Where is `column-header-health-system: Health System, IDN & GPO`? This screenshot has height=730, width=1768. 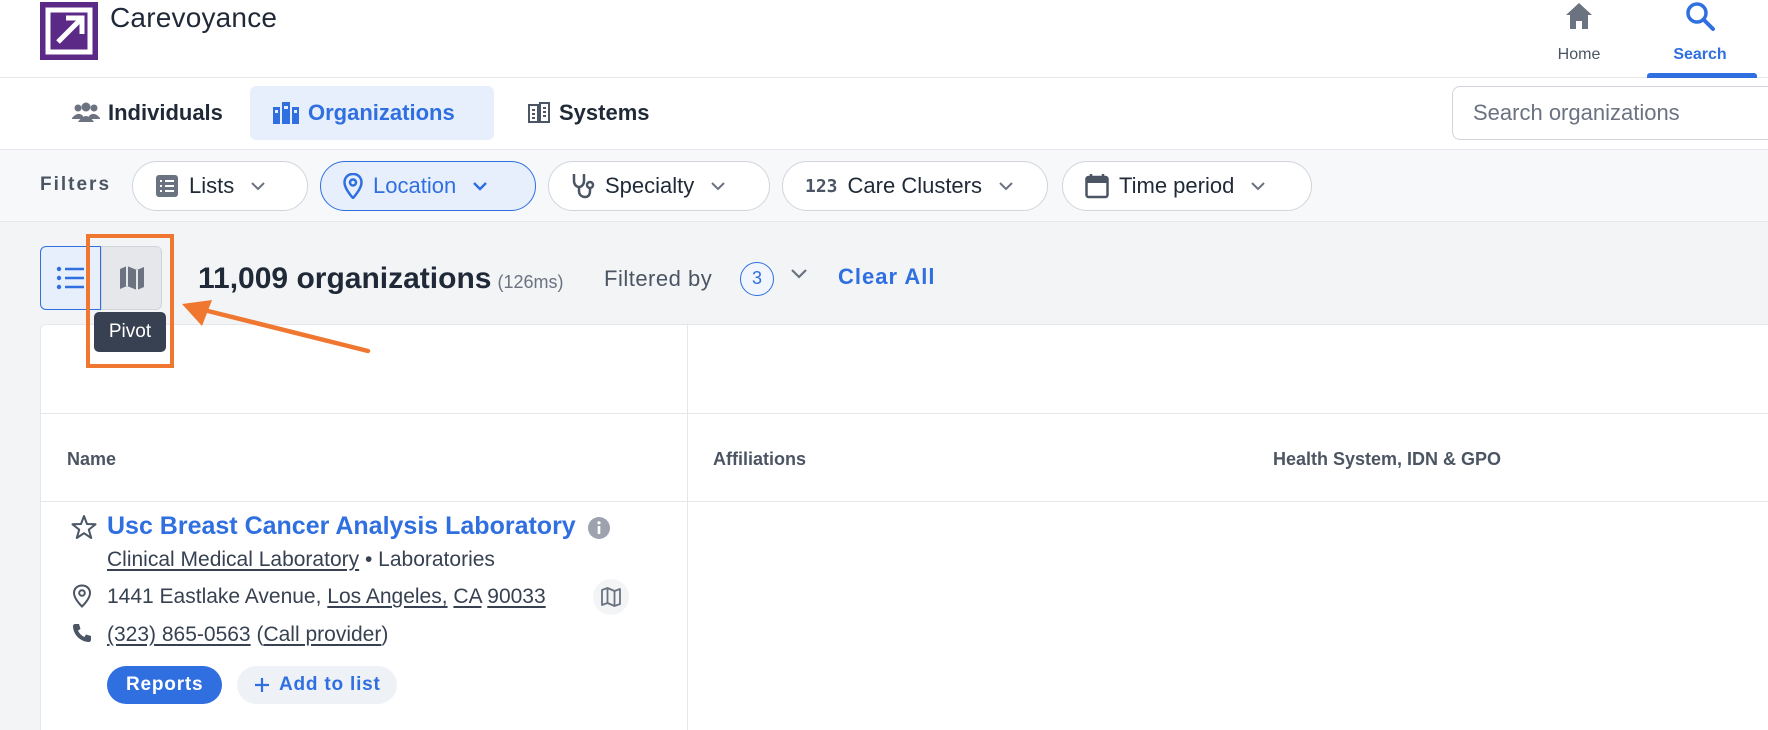 column-header-health-system: Health System, IDN & GPO is located at coordinates (1387, 459).